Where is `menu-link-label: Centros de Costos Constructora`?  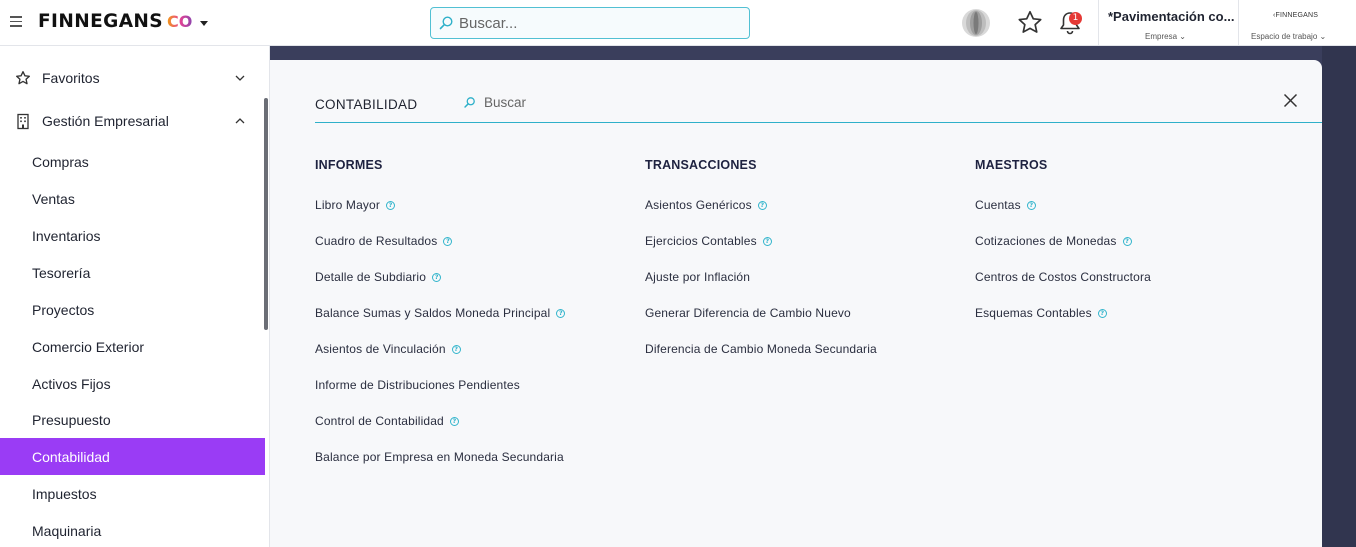
menu-link-label: Centros de Costos Constructora is located at coordinates (1063, 277).